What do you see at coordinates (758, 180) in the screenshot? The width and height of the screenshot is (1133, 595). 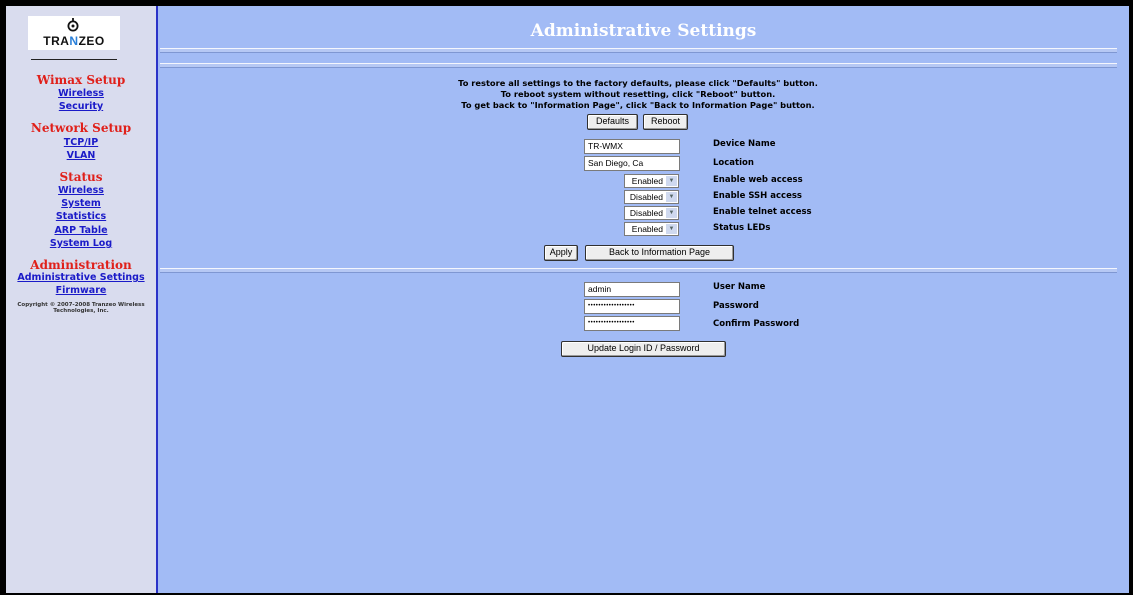 I see `web-access-label: Enable web access` at bounding box center [758, 180].